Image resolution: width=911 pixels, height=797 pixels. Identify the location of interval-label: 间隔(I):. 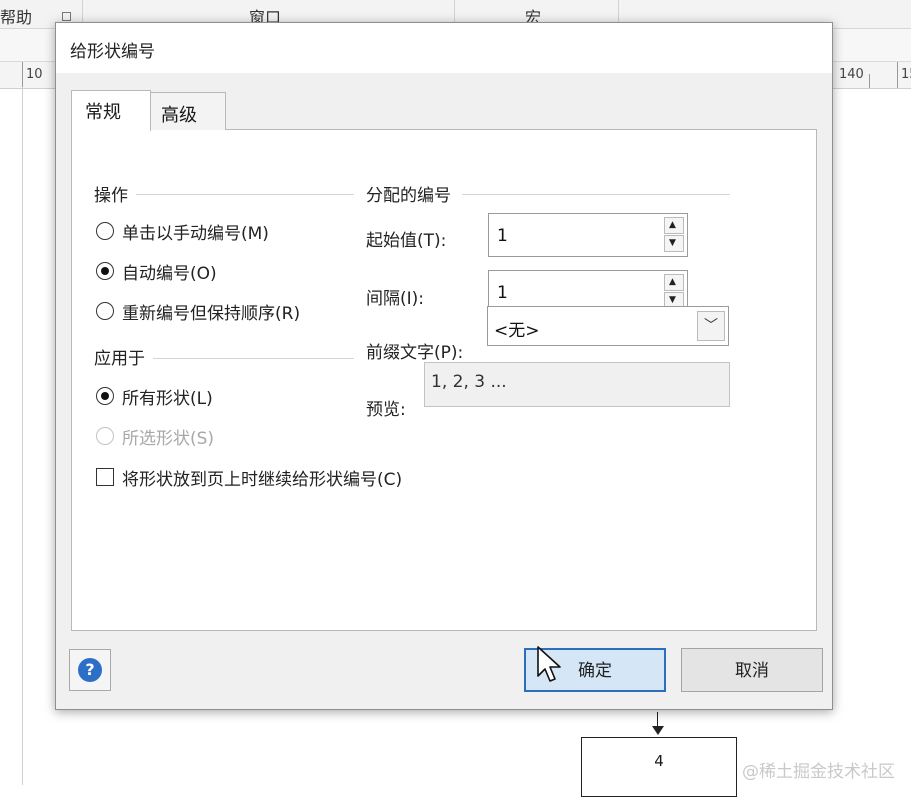
(395, 299).